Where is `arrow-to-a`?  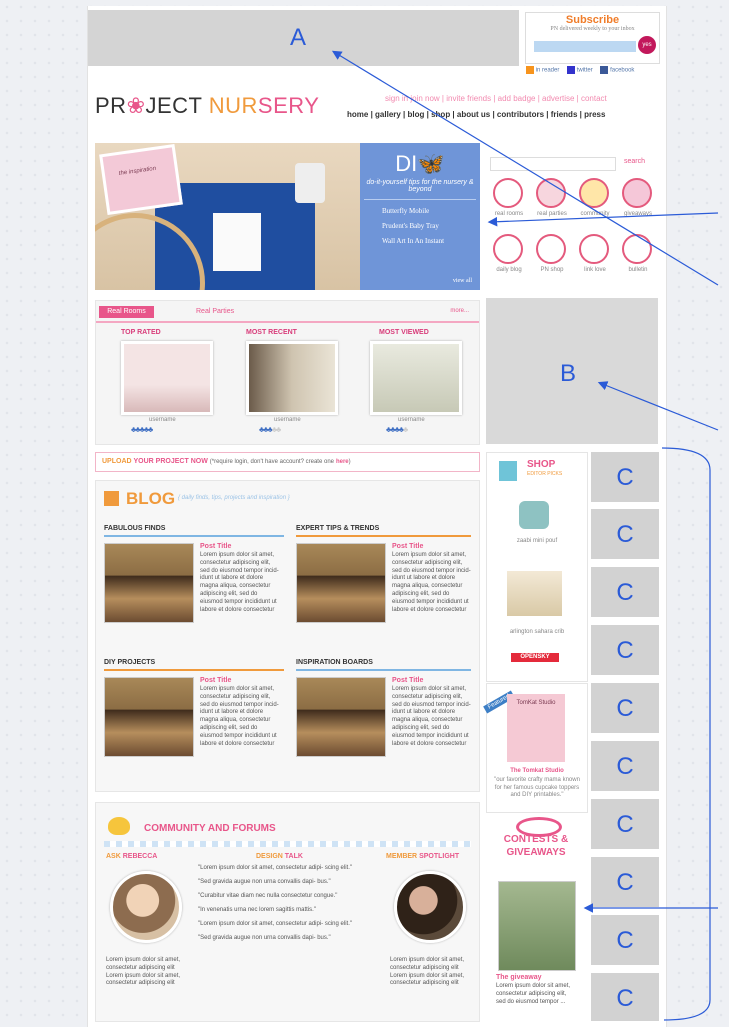
arrow-to-a is located at coordinates (525, 168).